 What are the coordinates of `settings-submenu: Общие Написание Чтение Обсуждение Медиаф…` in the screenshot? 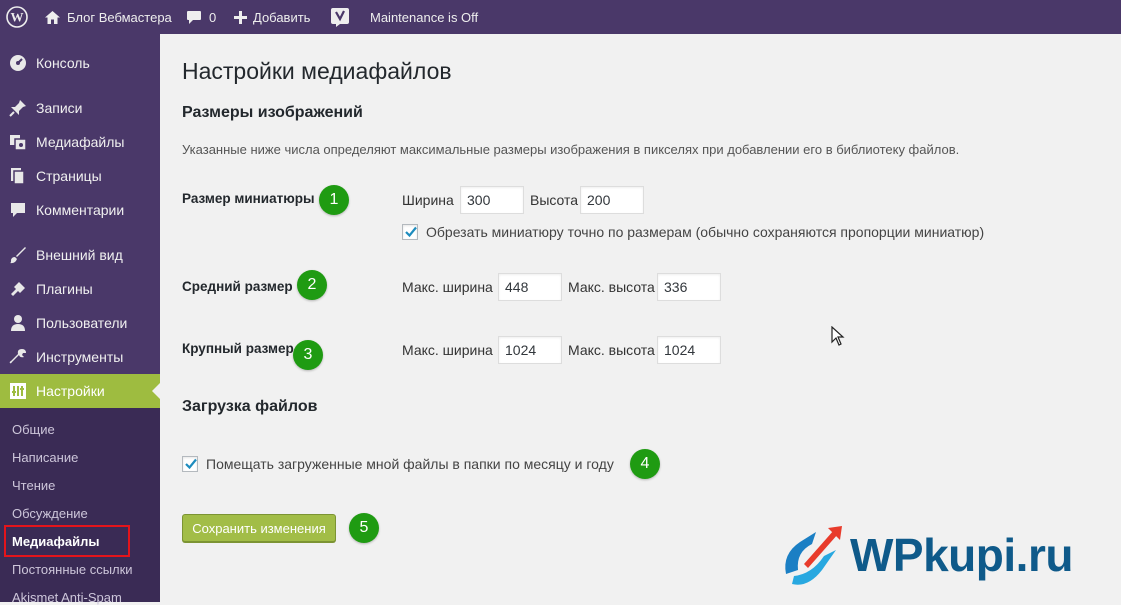 It's located at (80, 506).